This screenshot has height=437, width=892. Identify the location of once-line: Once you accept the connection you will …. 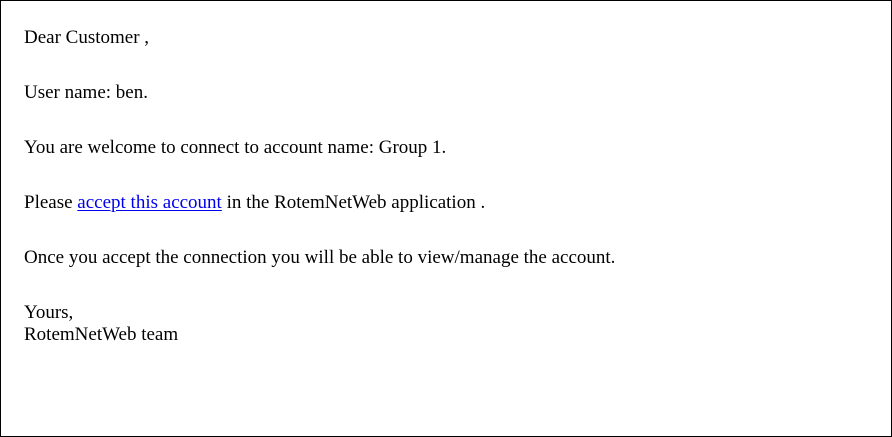
(320, 257).